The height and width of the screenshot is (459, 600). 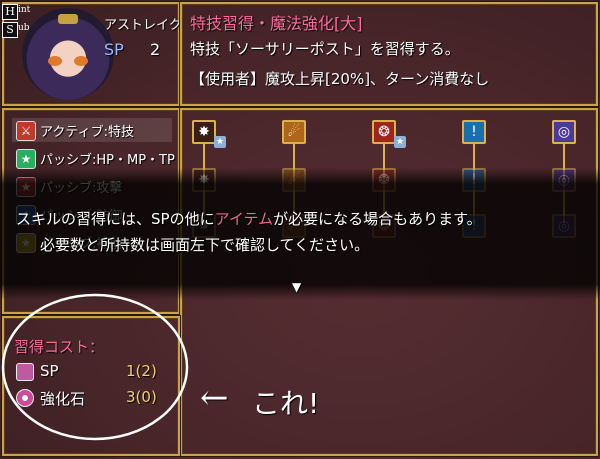 What do you see at coordinates (26, 131) in the screenshot?
I see `sword-icon: ⚔` at bounding box center [26, 131].